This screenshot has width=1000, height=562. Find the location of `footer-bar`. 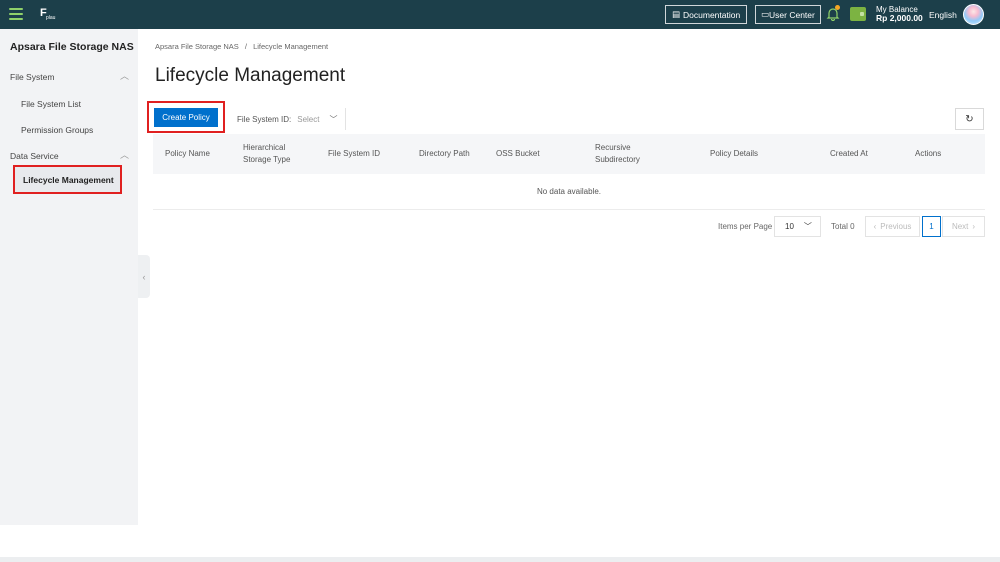

footer-bar is located at coordinates (500, 559).